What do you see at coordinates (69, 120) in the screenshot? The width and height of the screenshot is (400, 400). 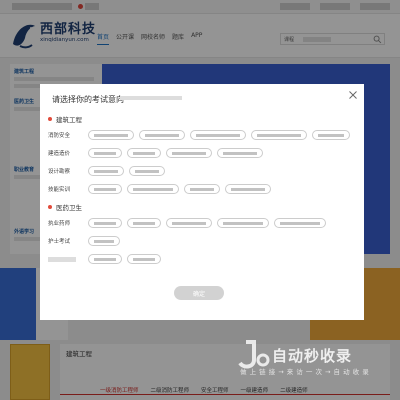 I see `section-title: 建筑工程` at bounding box center [69, 120].